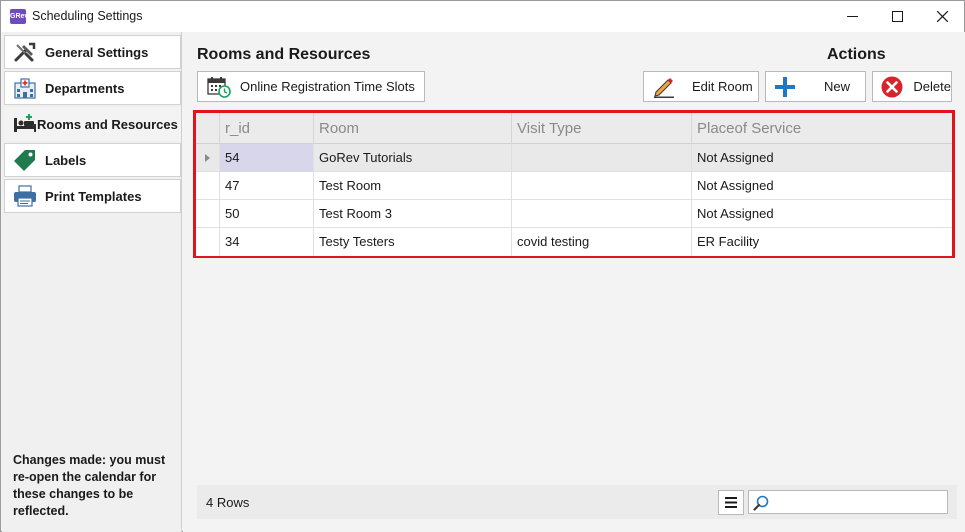 This screenshot has width=965, height=532. Describe the element at coordinates (891, 87) in the screenshot. I see `delete-x-icon` at that location.